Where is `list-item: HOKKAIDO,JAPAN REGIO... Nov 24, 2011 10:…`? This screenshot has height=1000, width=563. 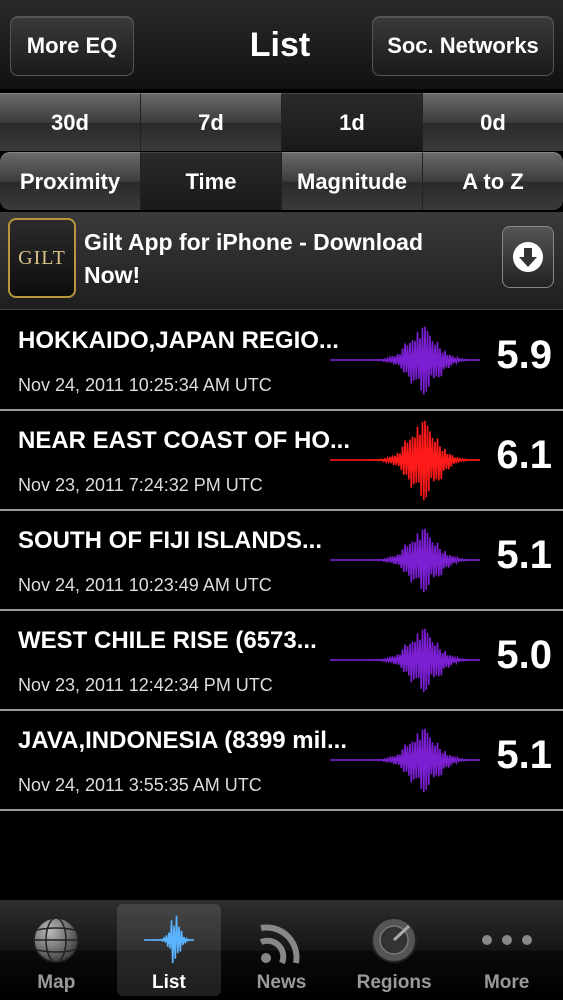 list-item: HOKKAIDO,JAPAN REGIO... Nov 24, 2011 10:… is located at coordinates (281, 361).